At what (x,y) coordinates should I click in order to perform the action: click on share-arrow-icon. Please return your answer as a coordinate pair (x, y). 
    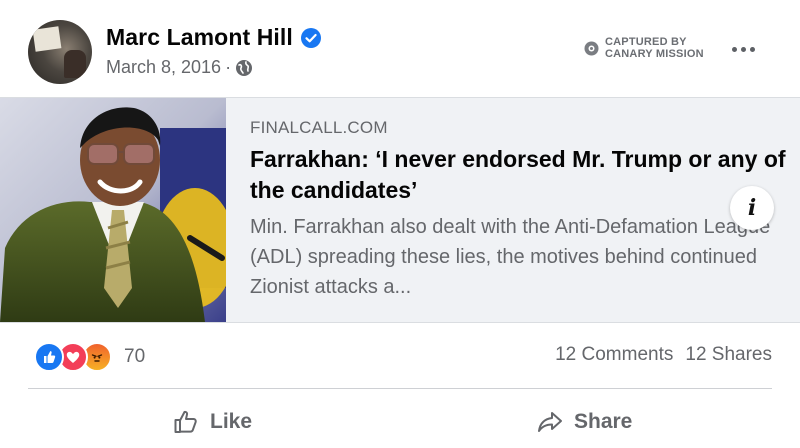
    Looking at the image, I should click on (550, 422).